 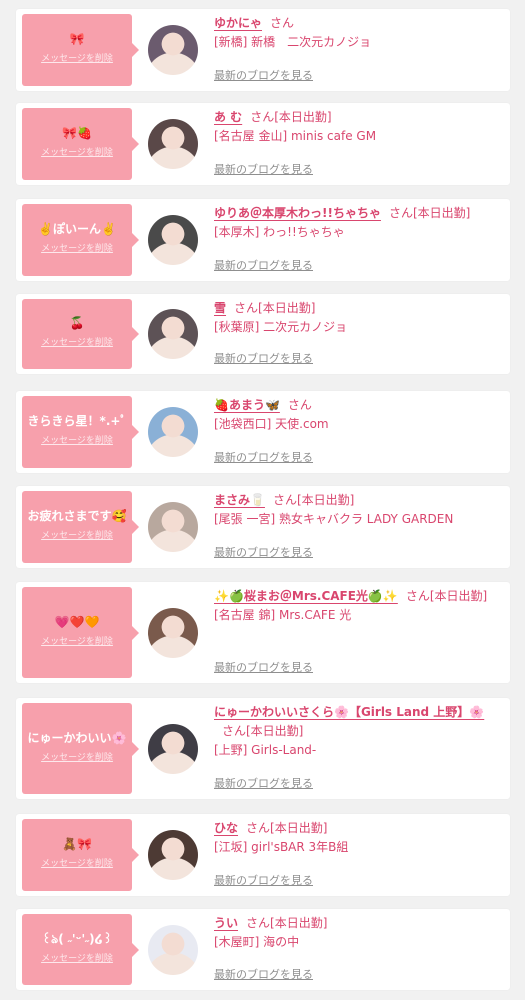 What do you see at coordinates (80, 432) in the screenshot?
I see `message-bubble: きらきら星！*.+ﾟ メッセージを削除` at bounding box center [80, 432].